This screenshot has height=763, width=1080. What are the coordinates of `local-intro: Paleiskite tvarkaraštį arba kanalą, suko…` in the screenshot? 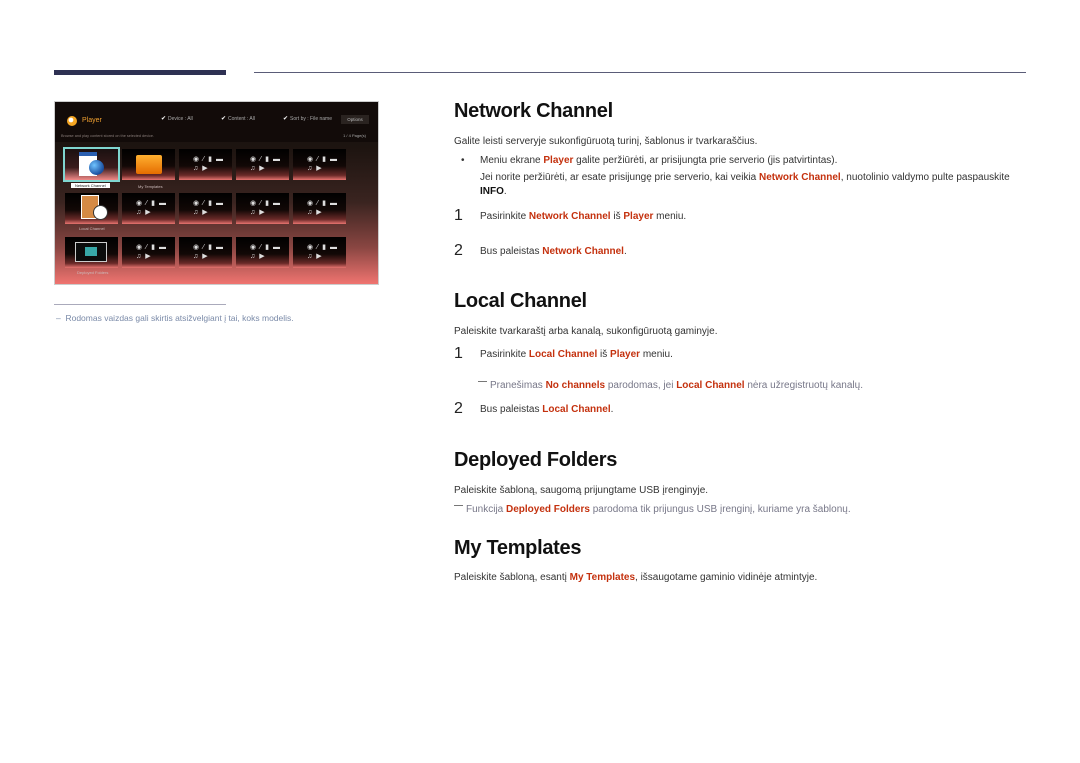 It's located at (586, 331).